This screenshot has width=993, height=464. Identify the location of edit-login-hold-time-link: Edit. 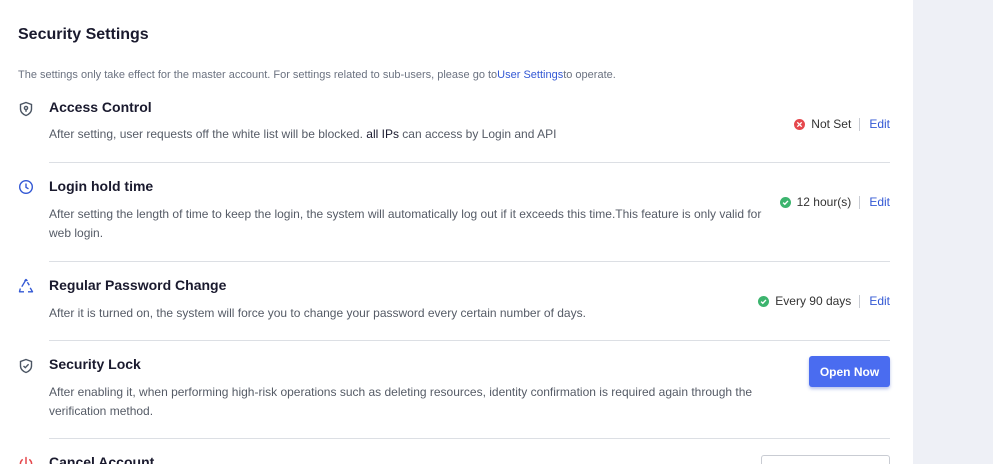
(879, 202).